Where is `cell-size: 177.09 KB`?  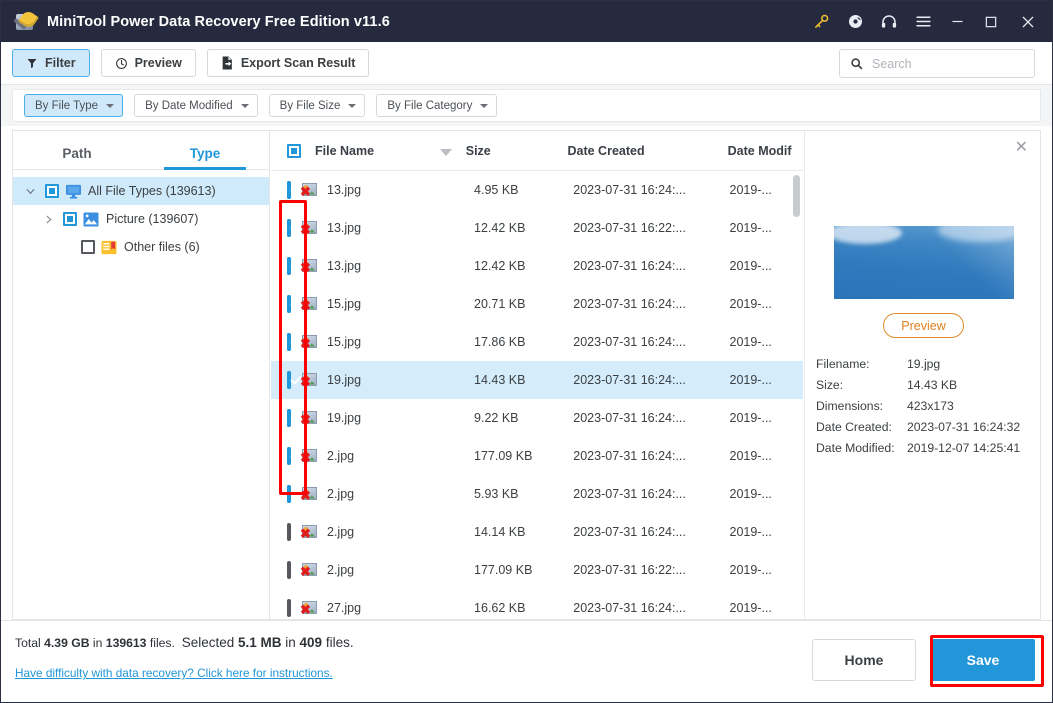
cell-size: 177.09 KB is located at coordinates (503, 456).